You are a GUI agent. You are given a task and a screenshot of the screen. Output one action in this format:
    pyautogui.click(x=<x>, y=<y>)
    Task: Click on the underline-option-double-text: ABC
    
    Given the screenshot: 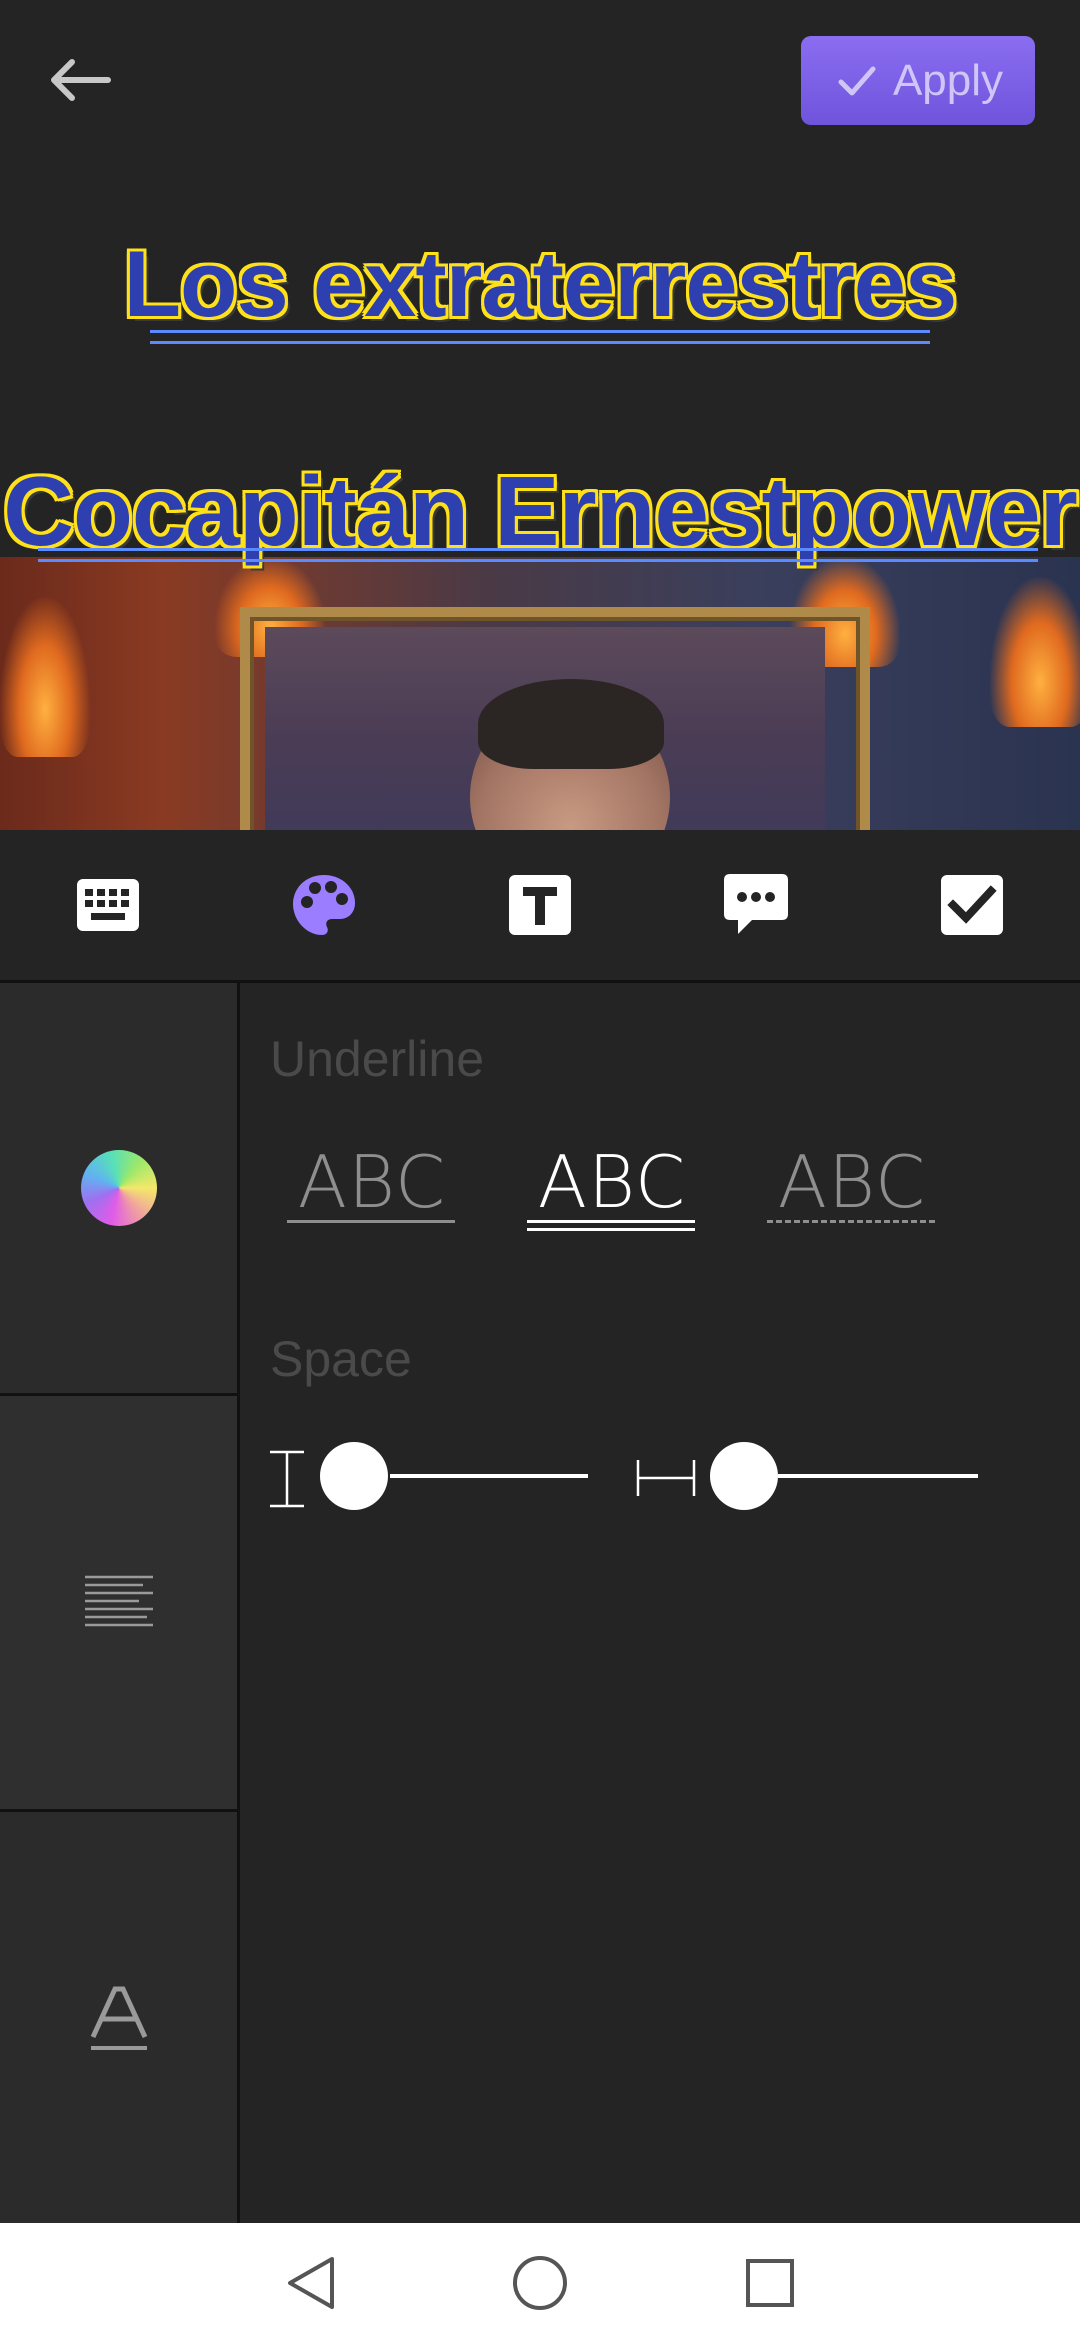 What is the action you would take?
    pyautogui.click(x=612, y=1182)
    